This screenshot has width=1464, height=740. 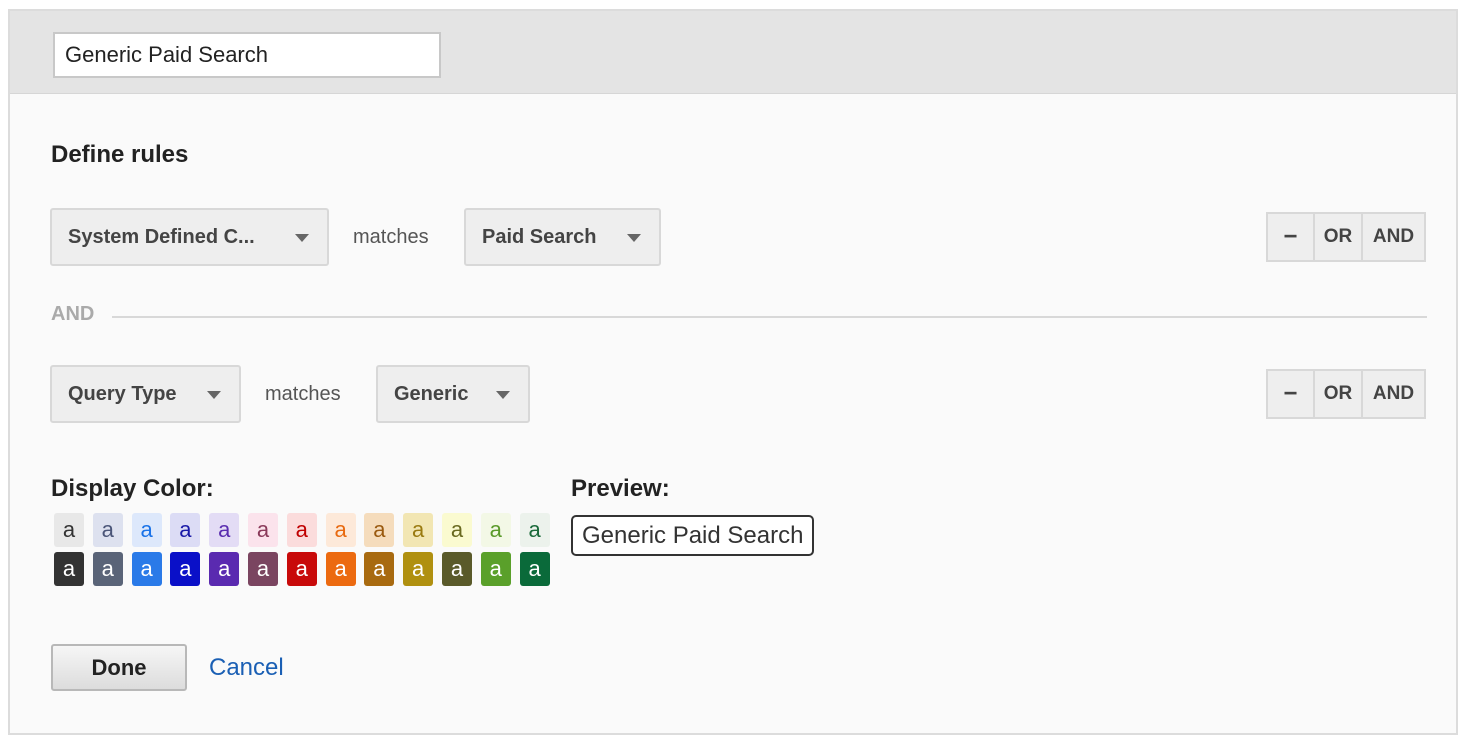 I want to click on color-swatch-light-10: a, so click(x=418, y=530).